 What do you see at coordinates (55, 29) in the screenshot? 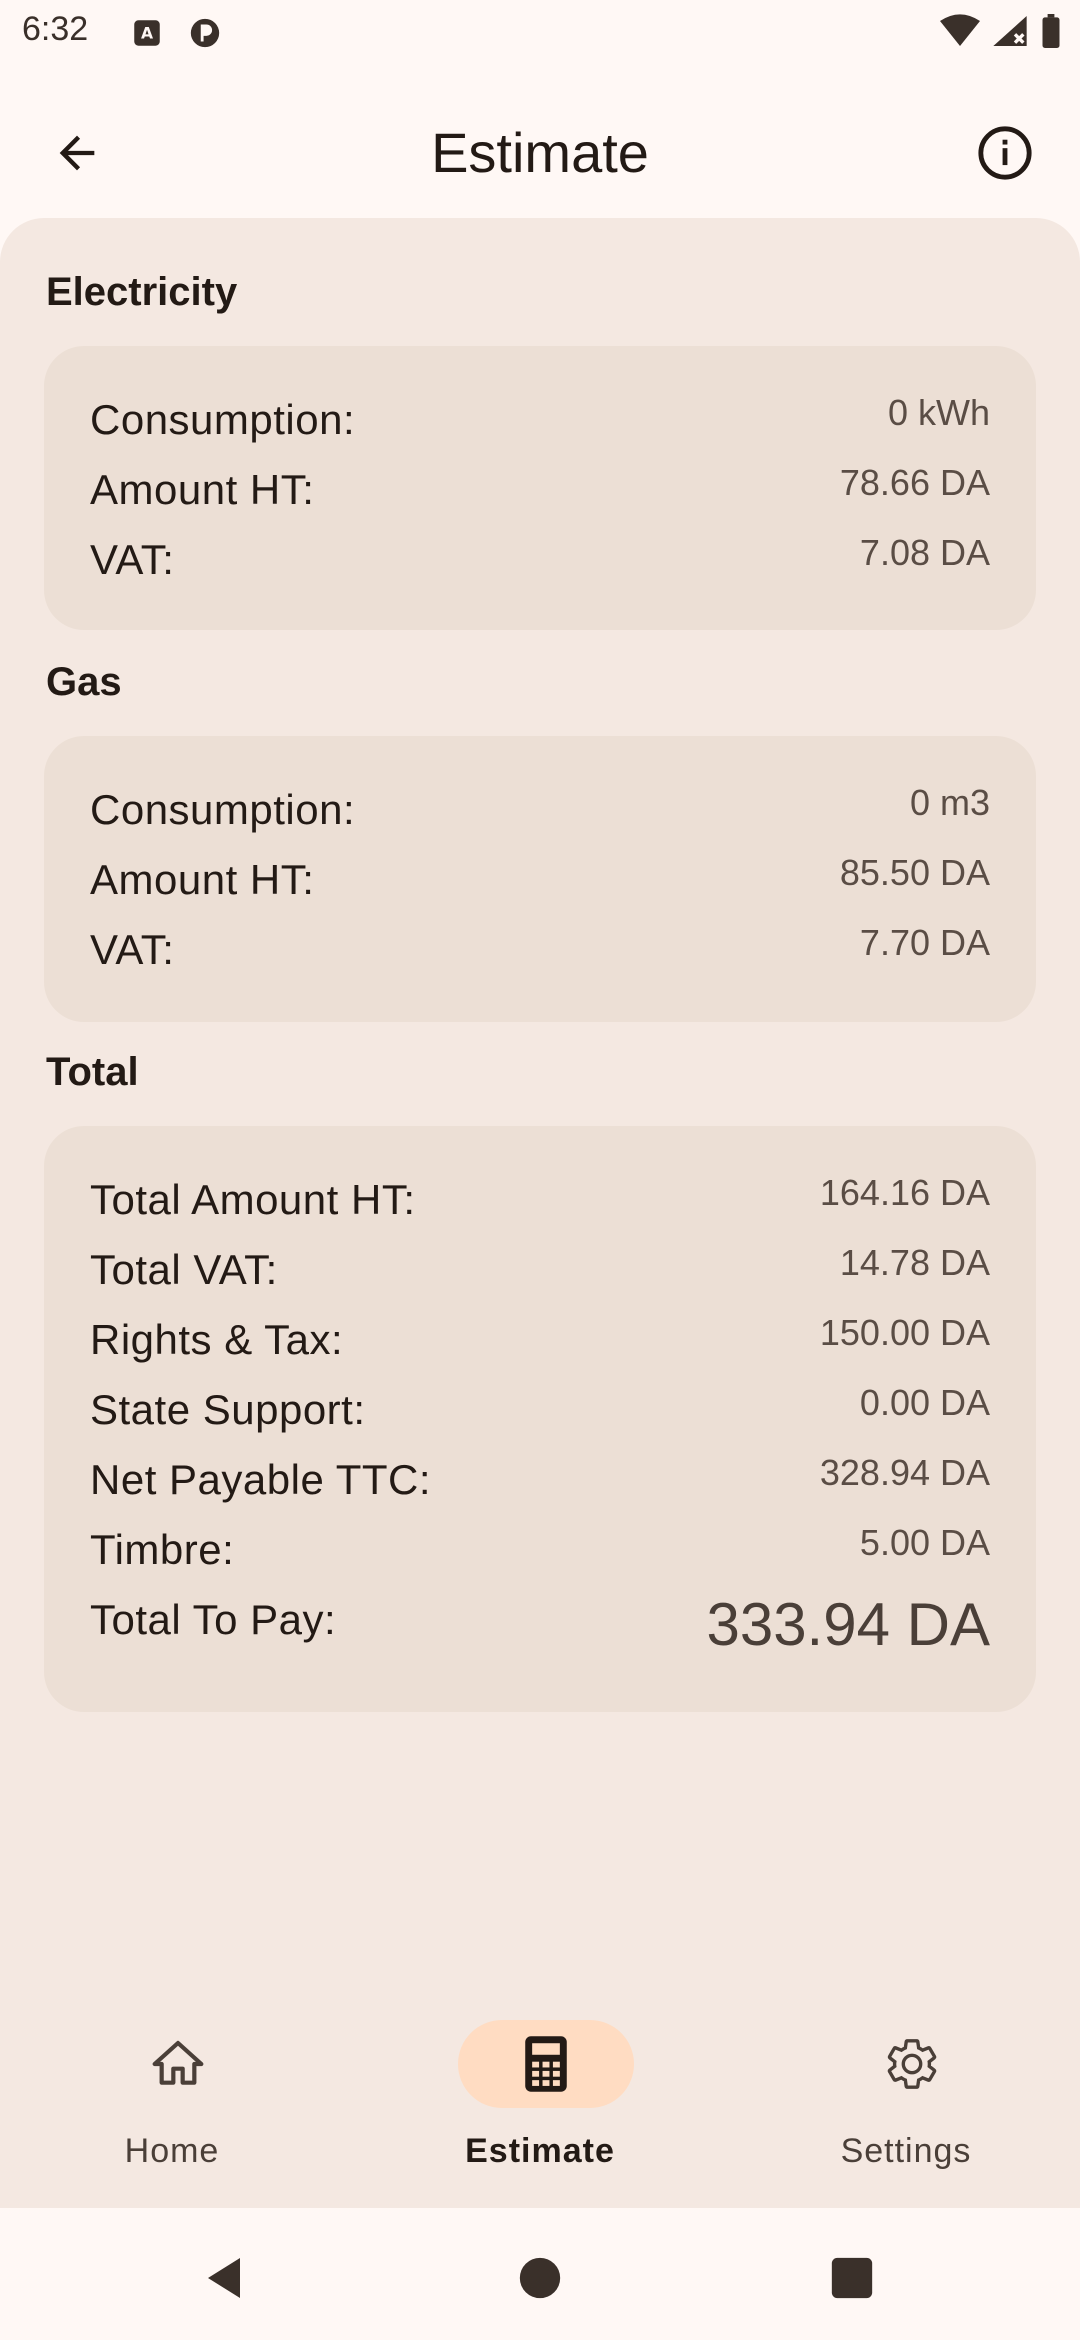
I see `status-time: 6:32` at bounding box center [55, 29].